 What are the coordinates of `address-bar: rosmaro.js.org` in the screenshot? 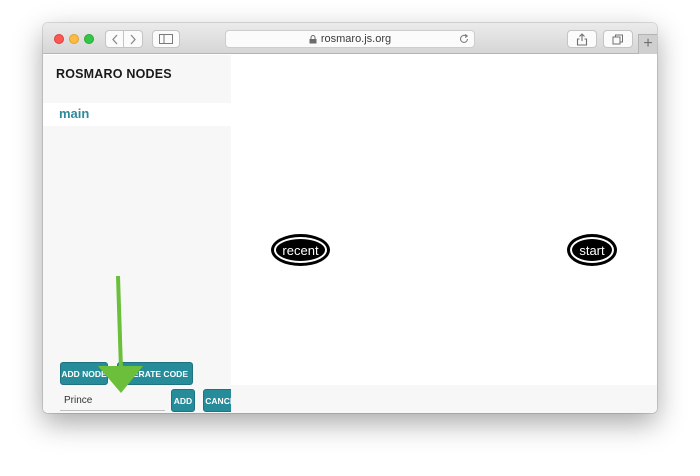 It's located at (350, 39).